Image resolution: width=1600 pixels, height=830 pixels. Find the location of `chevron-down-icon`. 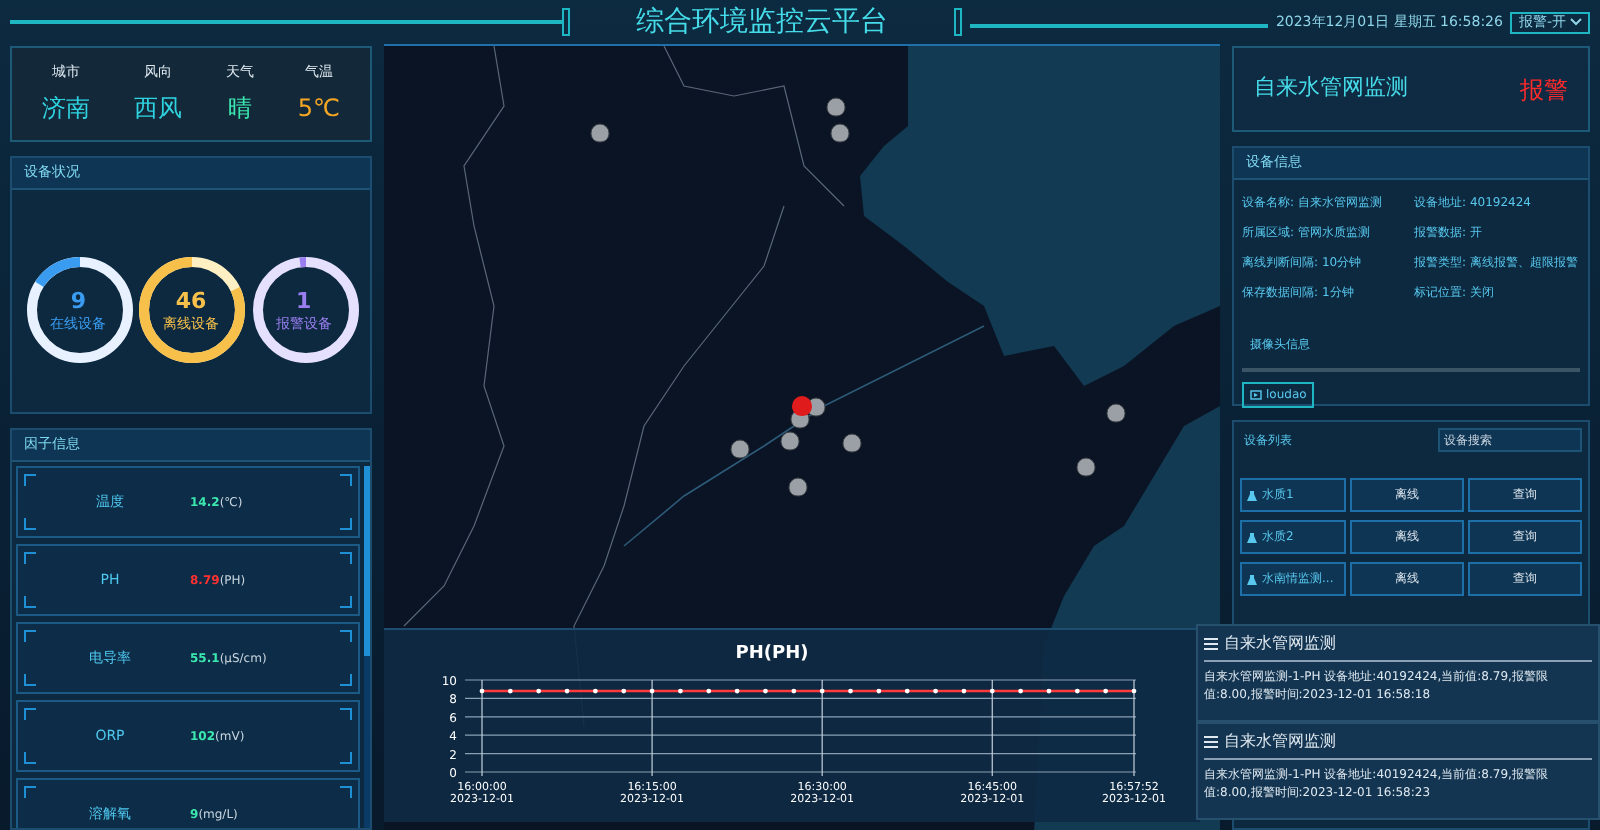

chevron-down-icon is located at coordinates (1576, 22).